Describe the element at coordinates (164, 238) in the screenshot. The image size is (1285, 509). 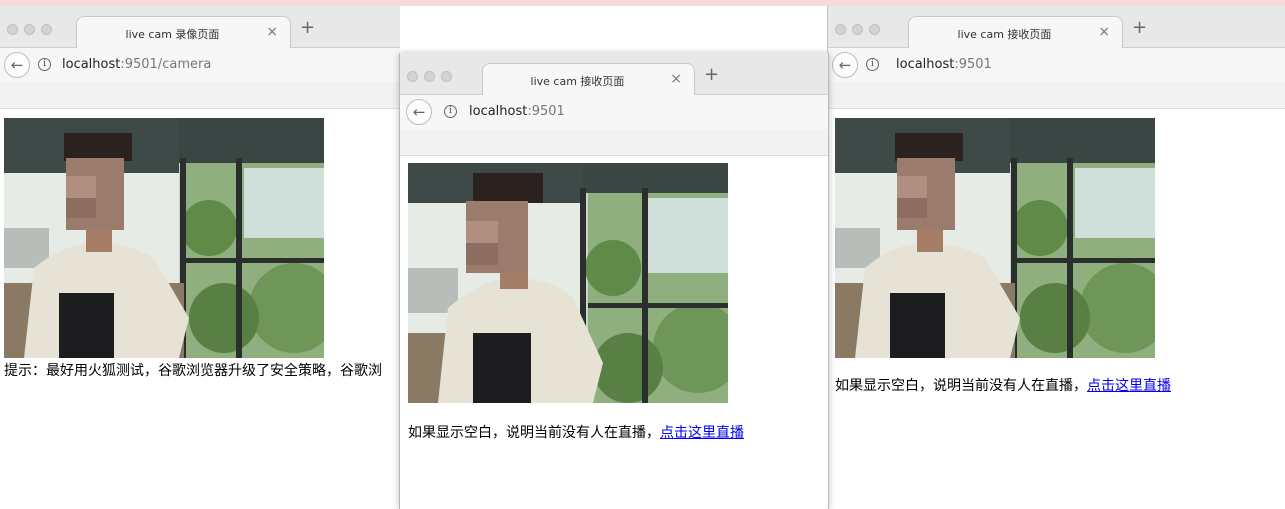
I see `camera-video` at that location.